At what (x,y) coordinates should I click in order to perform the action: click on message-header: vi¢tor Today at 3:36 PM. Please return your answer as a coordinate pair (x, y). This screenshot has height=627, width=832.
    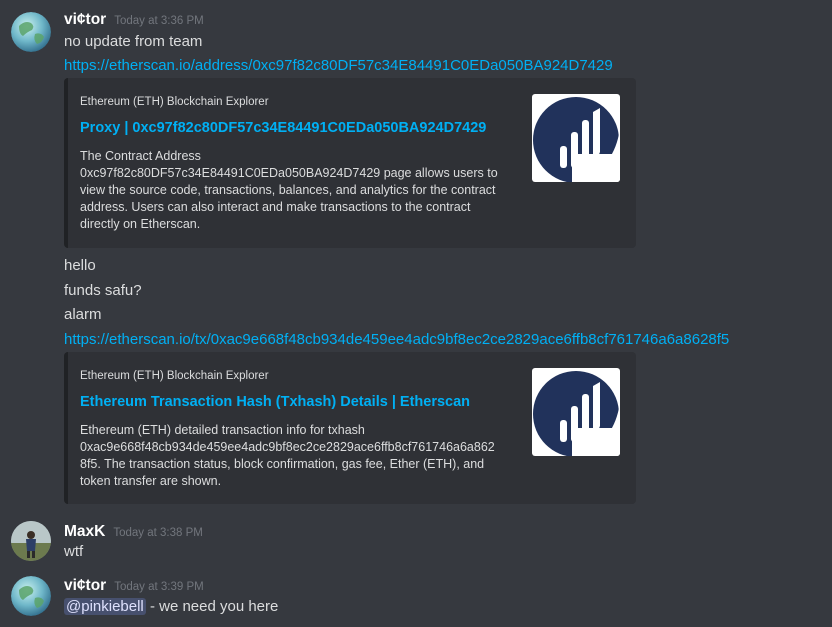
    Looking at the image, I should click on (134, 20).